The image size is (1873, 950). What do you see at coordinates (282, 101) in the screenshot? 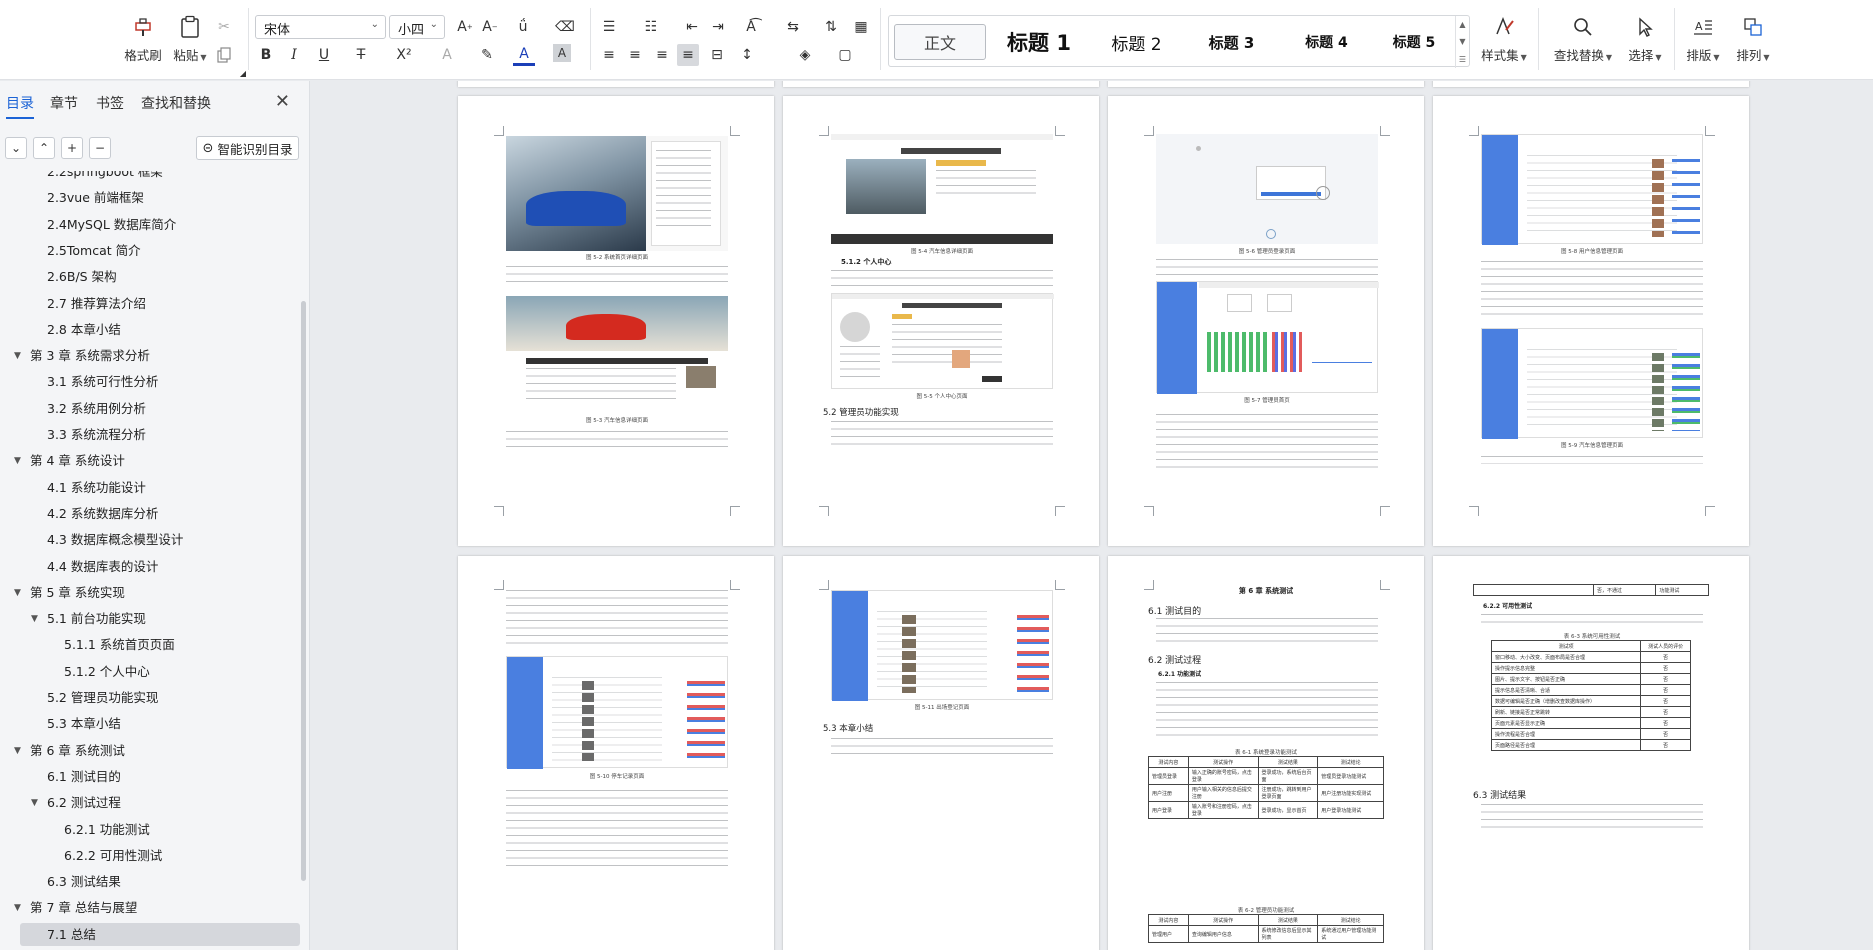
I see `close-icon: ✕` at bounding box center [282, 101].